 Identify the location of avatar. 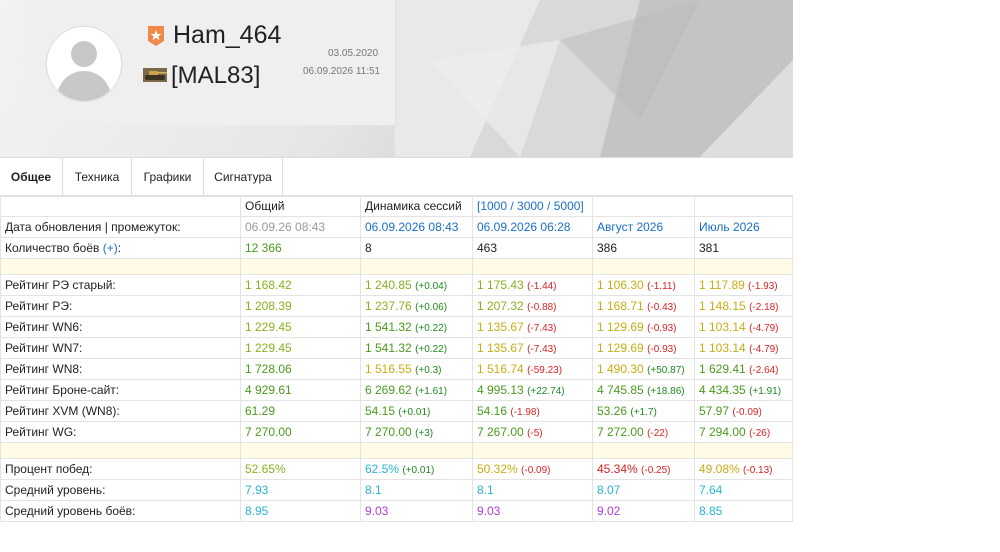
(84, 64).